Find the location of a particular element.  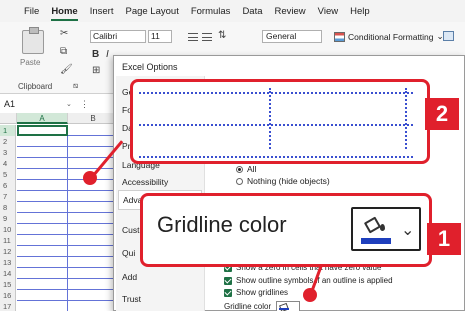

row-header: 15 is located at coordinates (8, 284).